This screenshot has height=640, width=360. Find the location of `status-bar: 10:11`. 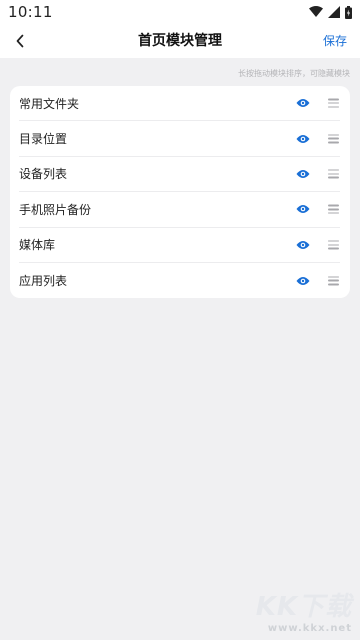

status-bar: 10:11 is located at coordinates (180, 12).